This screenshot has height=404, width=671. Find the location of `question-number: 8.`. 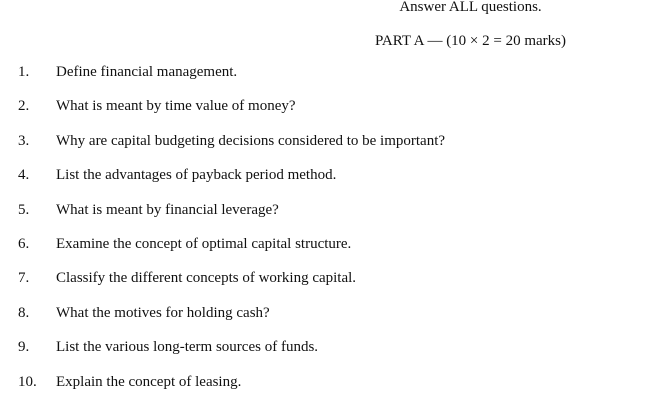

question-number: 8. is located at coordinates (24, 313).